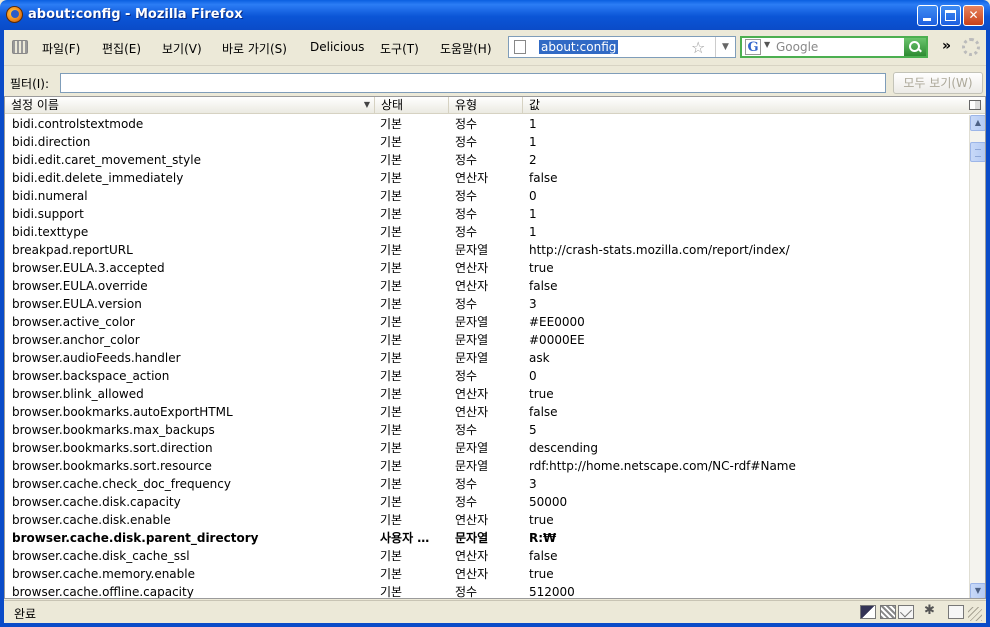 This screenshot has height=627, width=990. I want to click on menu-help: 도움말(H), so click(466, 48).